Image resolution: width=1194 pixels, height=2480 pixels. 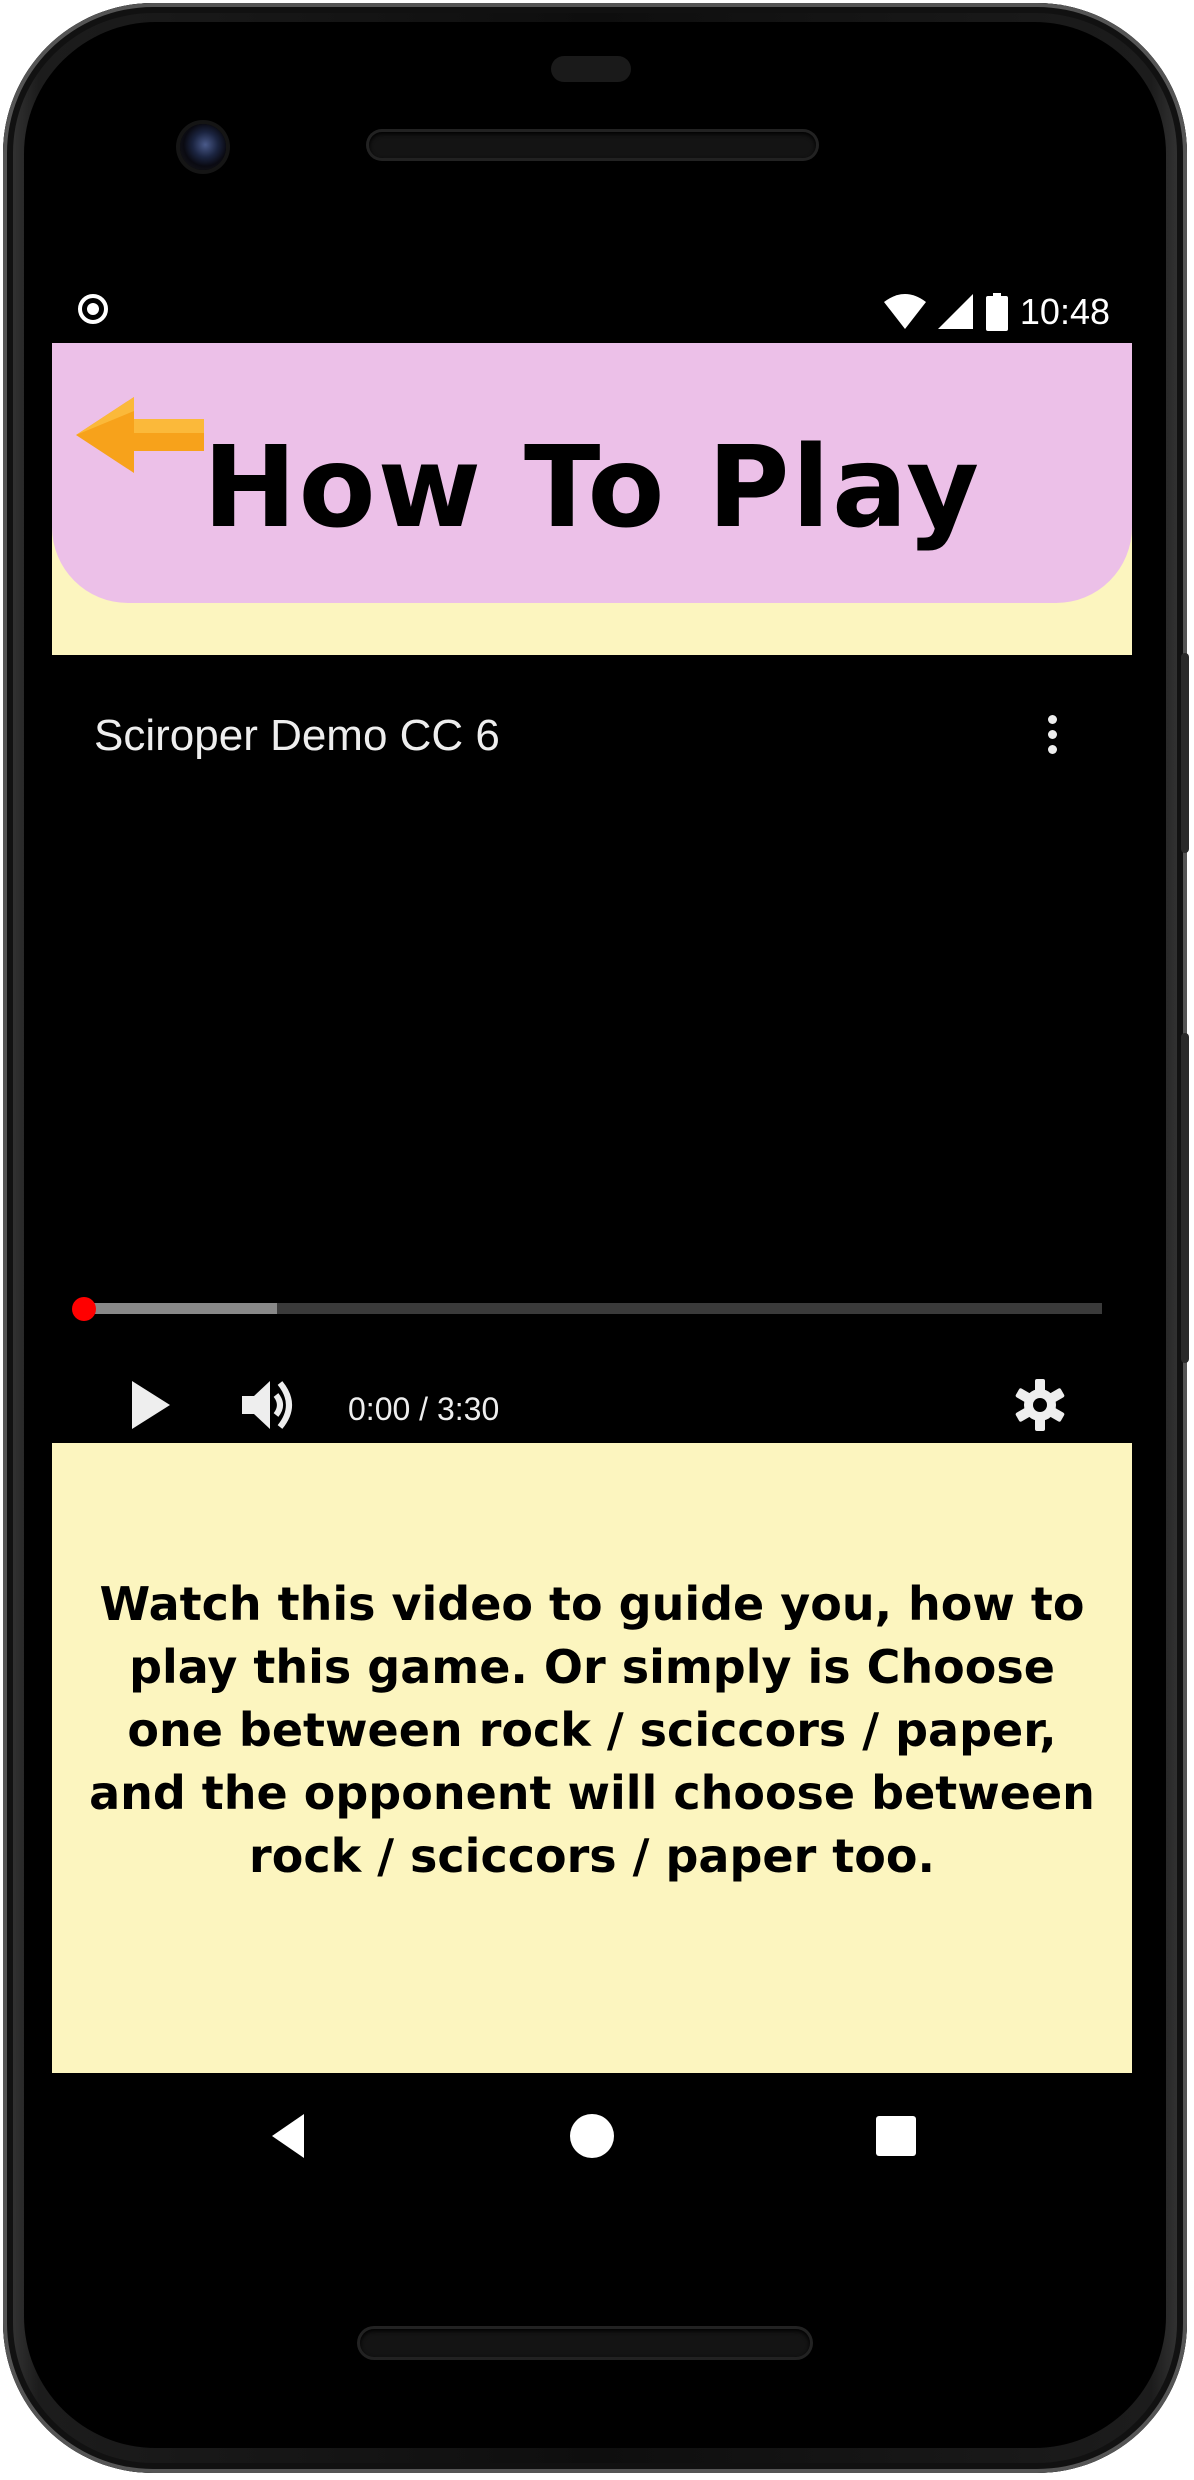 What do you see at coordinates (591, 69) in the screenshot?
I see `earpiece` at bounding box center [591, 69].